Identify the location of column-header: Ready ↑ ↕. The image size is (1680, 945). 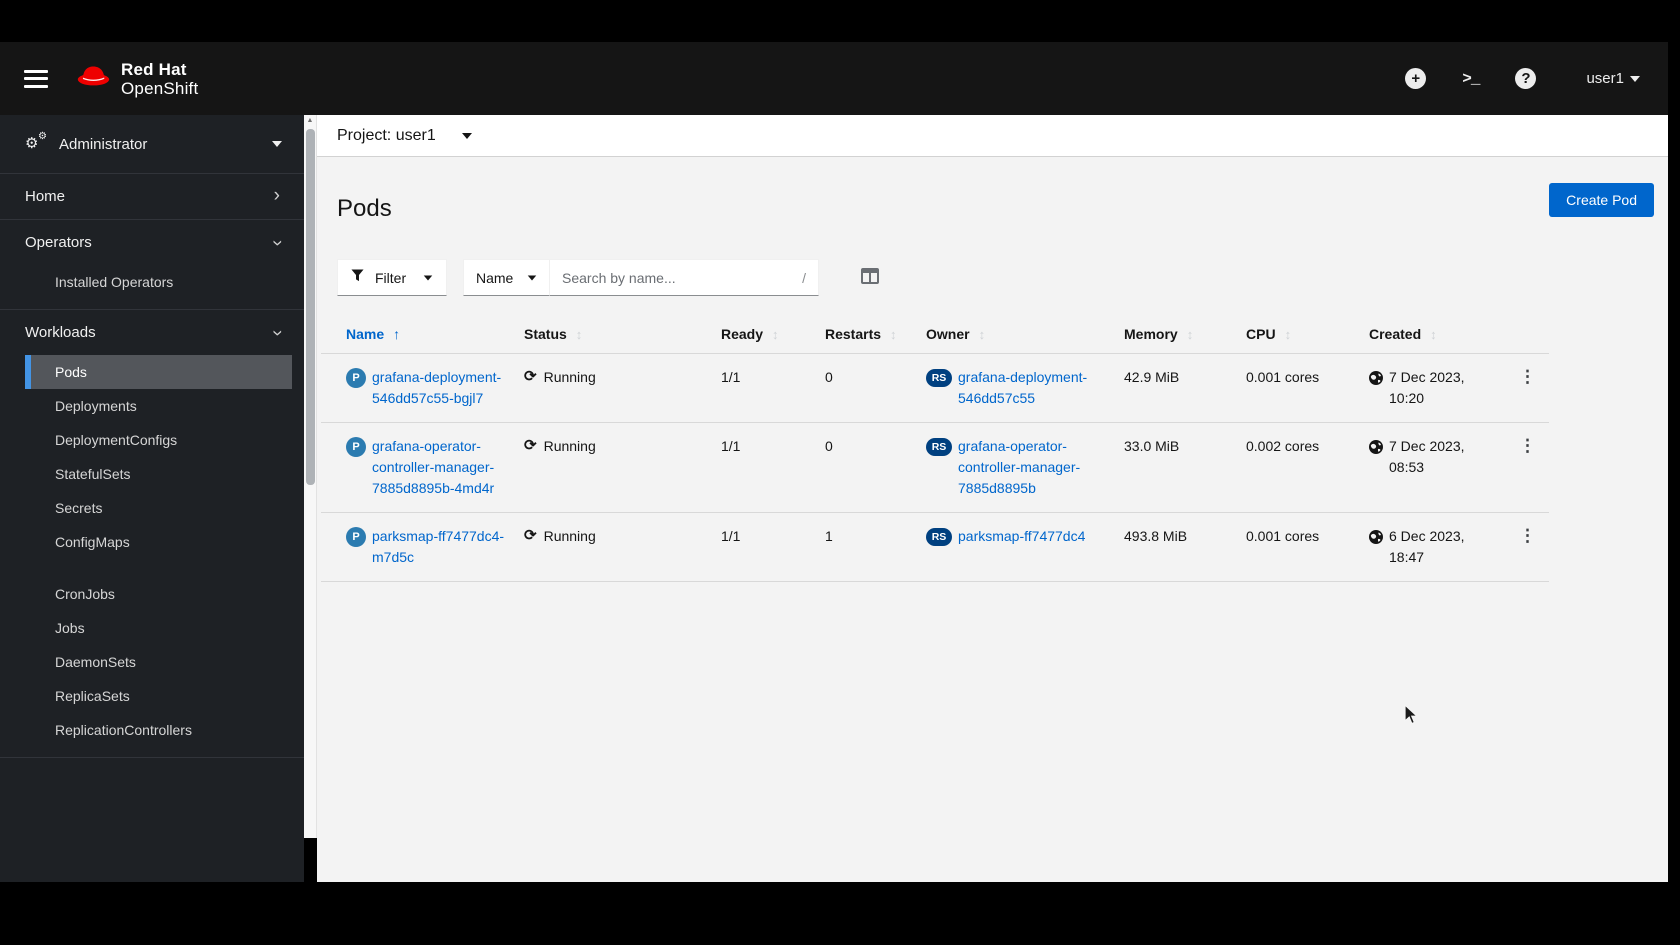
(773, 334).